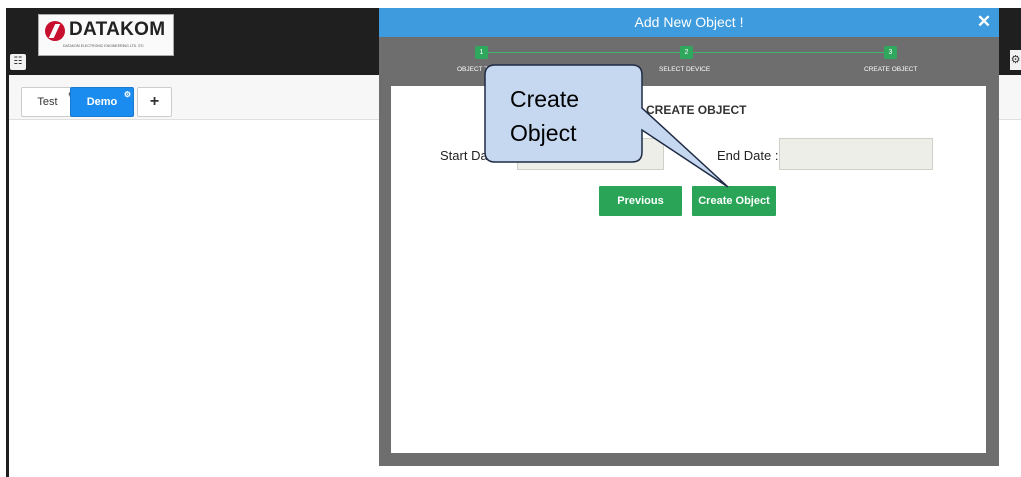 The image size is (1021, 477). I want to click on callout-line-1: Create, so click(545, 99).